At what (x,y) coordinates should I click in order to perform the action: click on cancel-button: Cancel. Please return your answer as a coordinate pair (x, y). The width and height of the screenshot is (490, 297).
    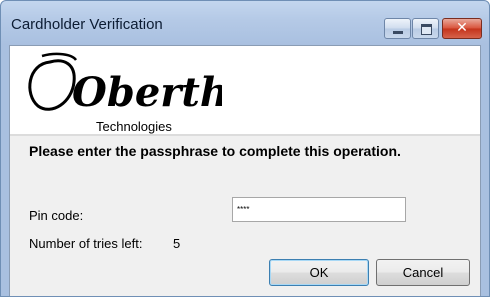
    Looking at the image, I should click on (423, 272).